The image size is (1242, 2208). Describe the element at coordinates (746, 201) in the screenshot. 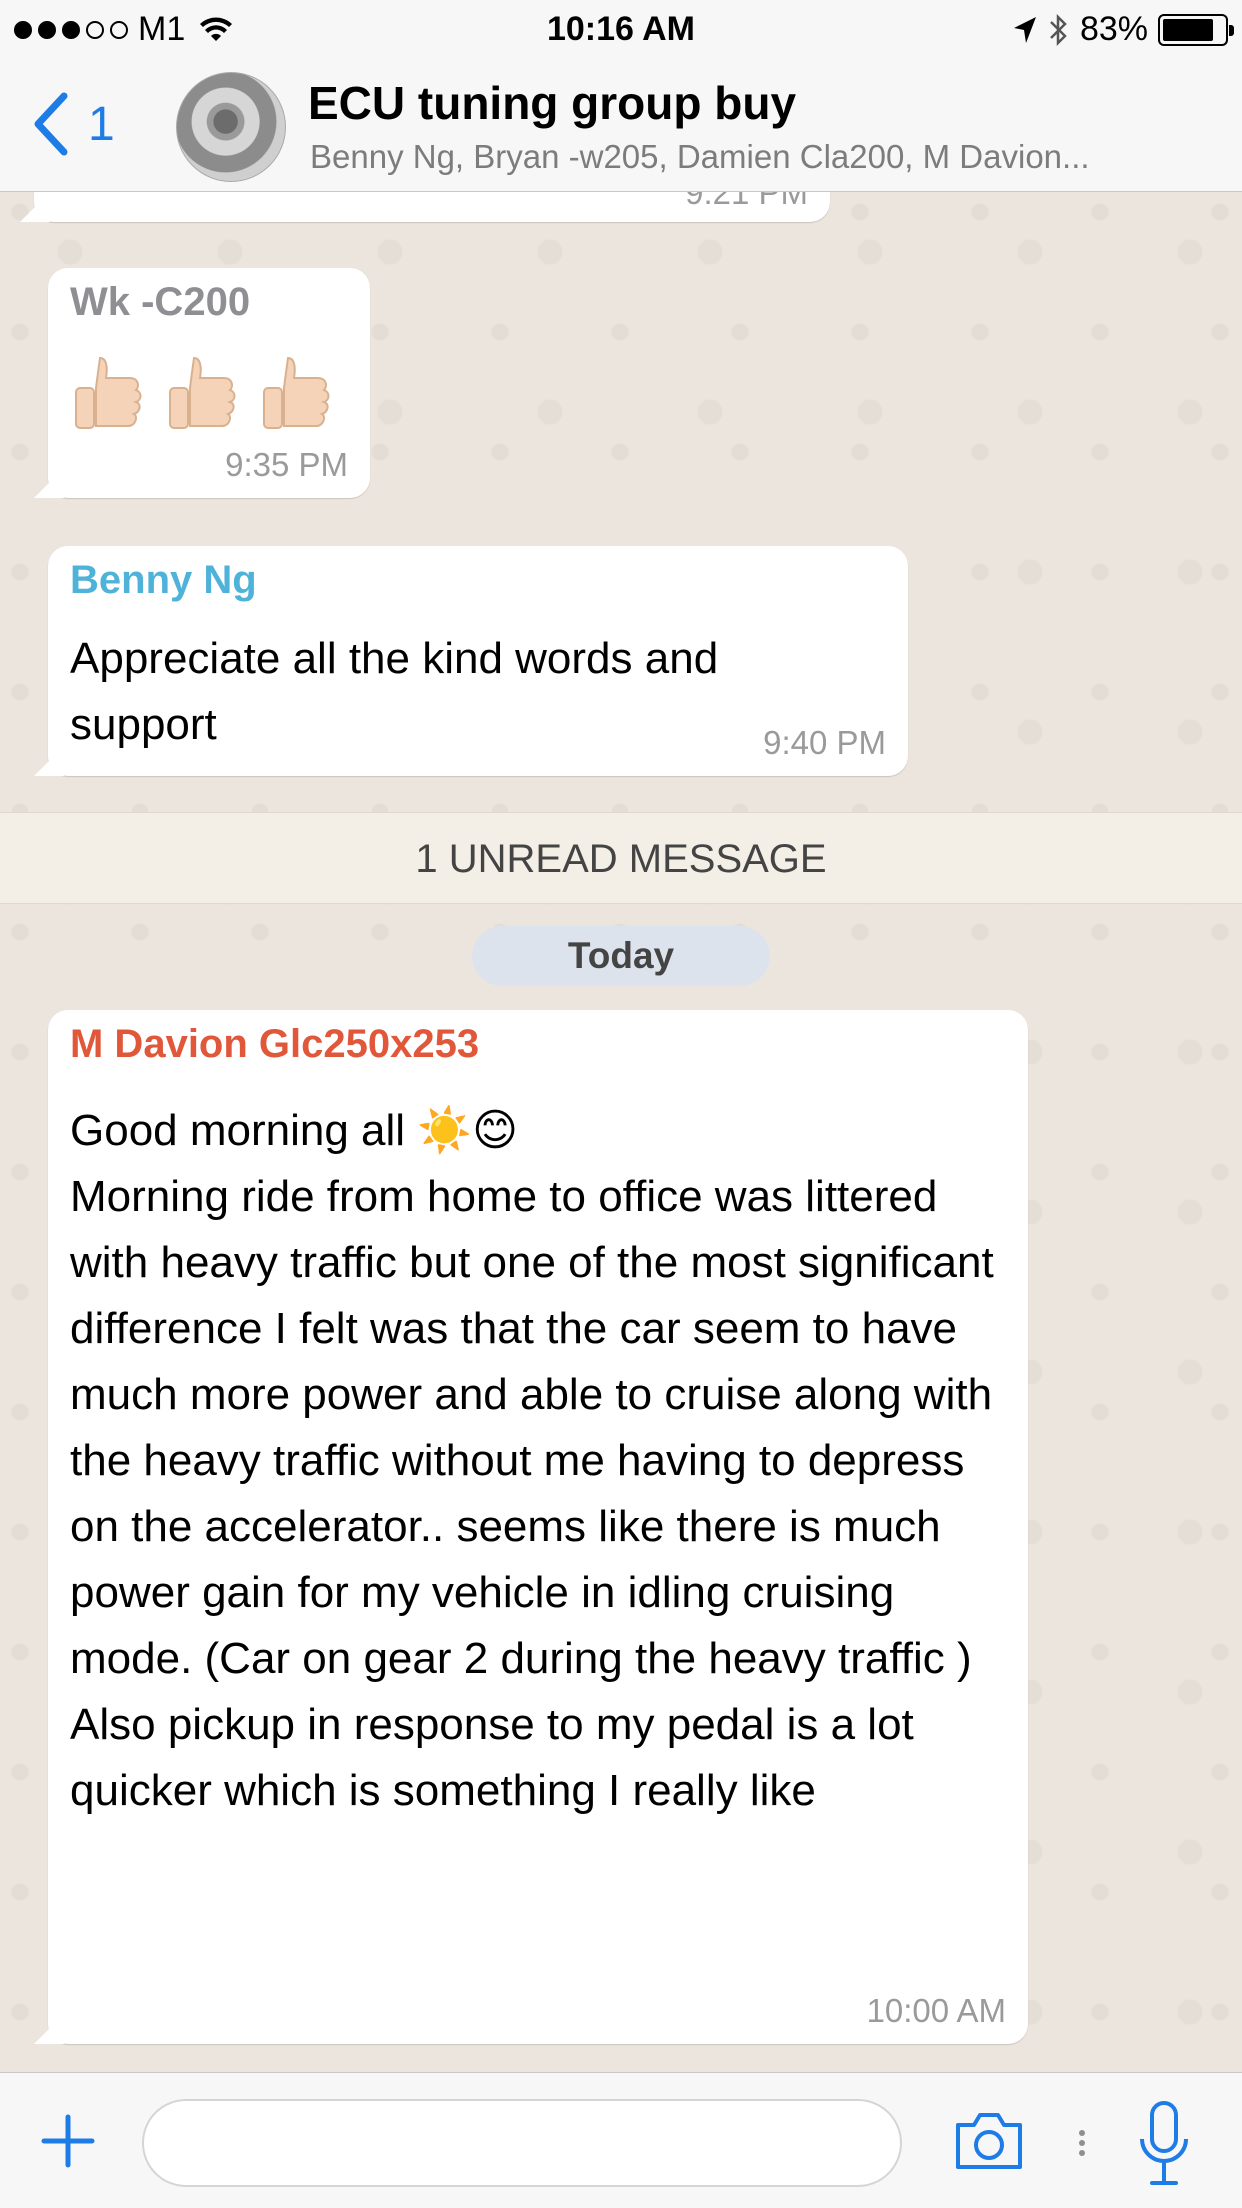

I see `message-time: 9:21 PM` at that location.